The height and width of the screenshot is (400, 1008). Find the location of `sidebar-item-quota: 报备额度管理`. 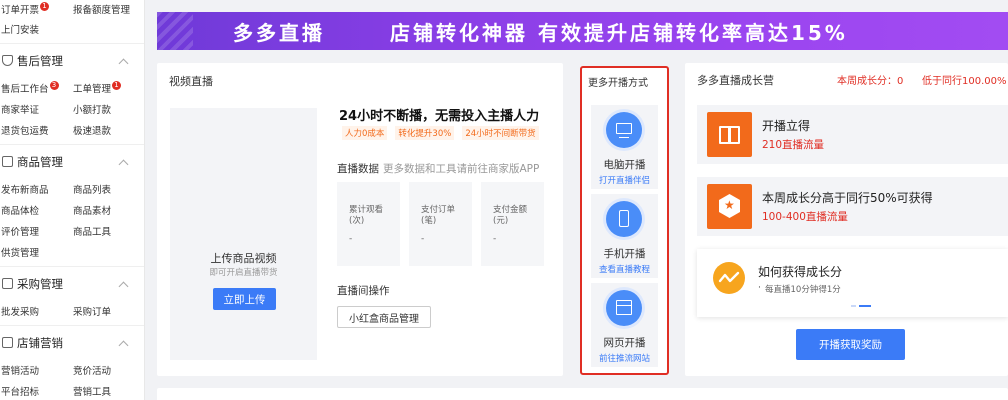

sidebar-item-quota: 报备额度管理 is located at coordinates (101, 9).